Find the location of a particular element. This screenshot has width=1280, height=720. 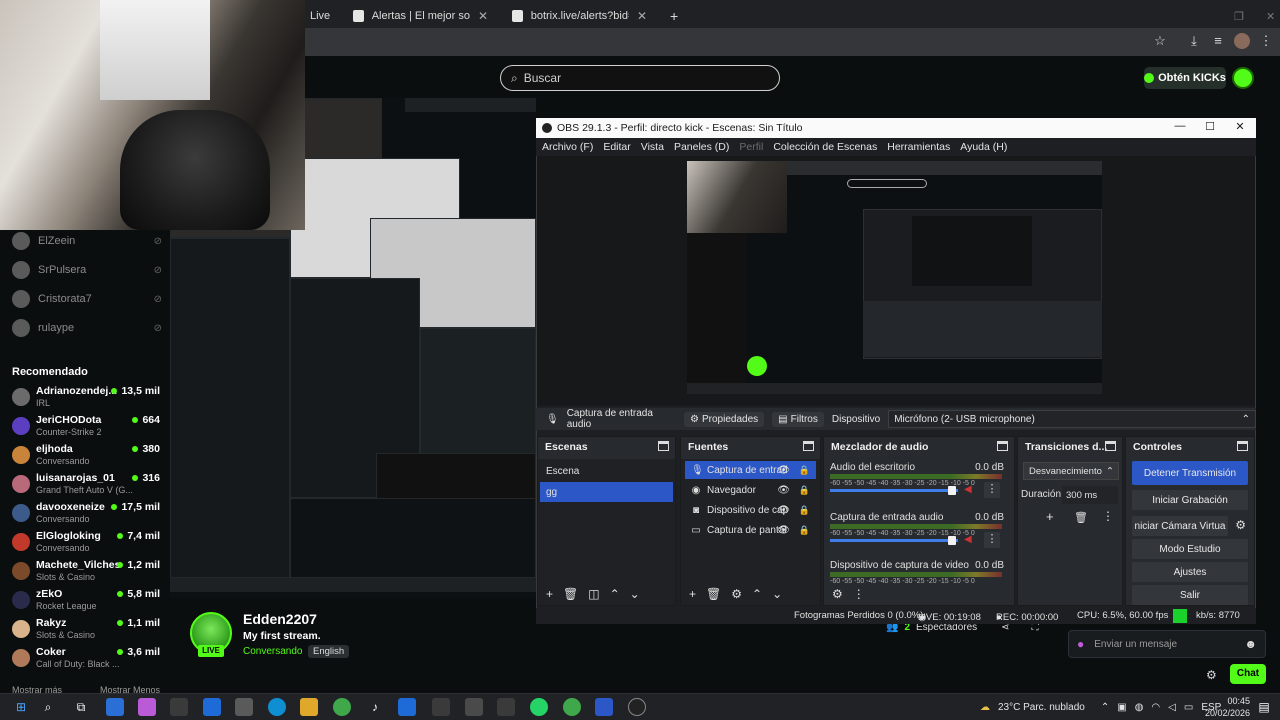

start-virtual-camera-button: niciar Cámara Virtua is located at coordinates (1180, 526).